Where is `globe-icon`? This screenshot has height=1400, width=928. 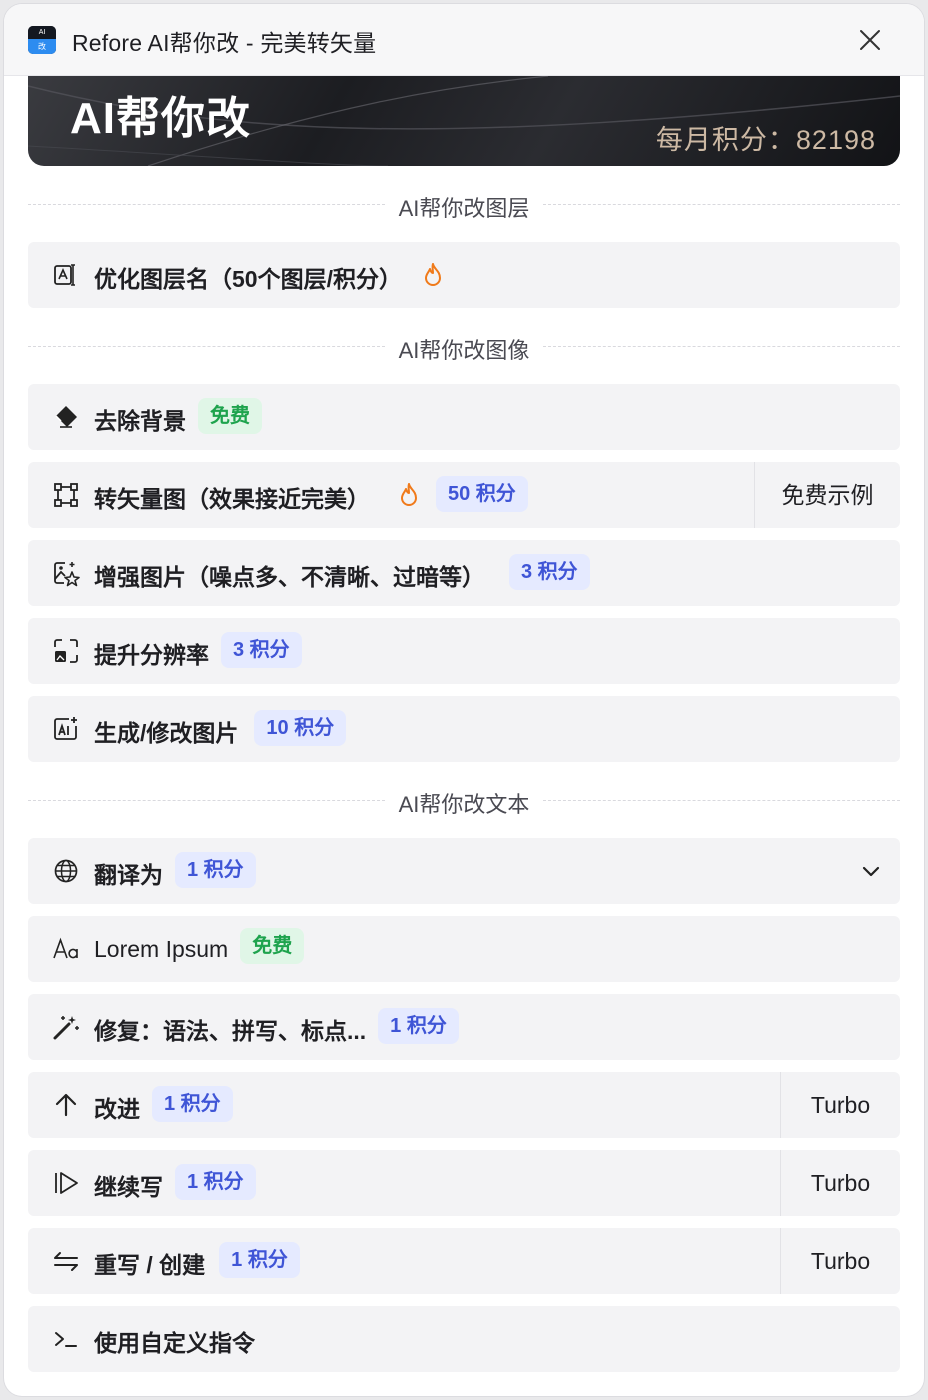 globe-icon is located at coordinates (66, 871).